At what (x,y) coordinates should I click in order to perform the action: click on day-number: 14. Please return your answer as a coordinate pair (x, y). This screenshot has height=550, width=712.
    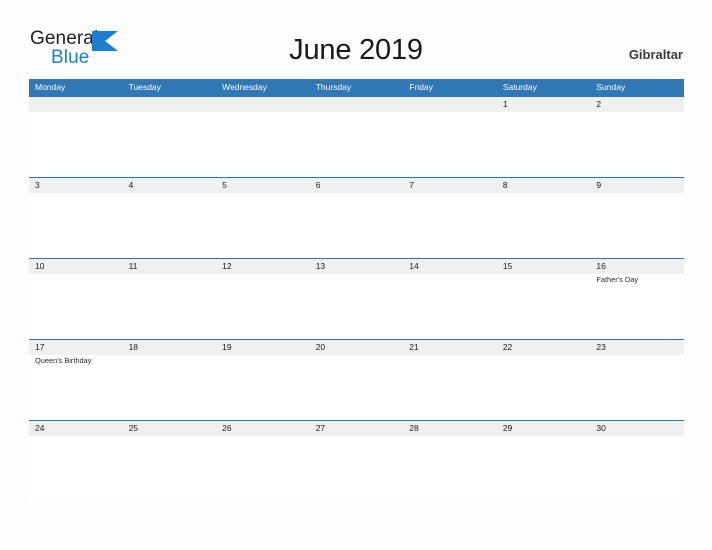
    Looking at the image, I should click on (450, 266).